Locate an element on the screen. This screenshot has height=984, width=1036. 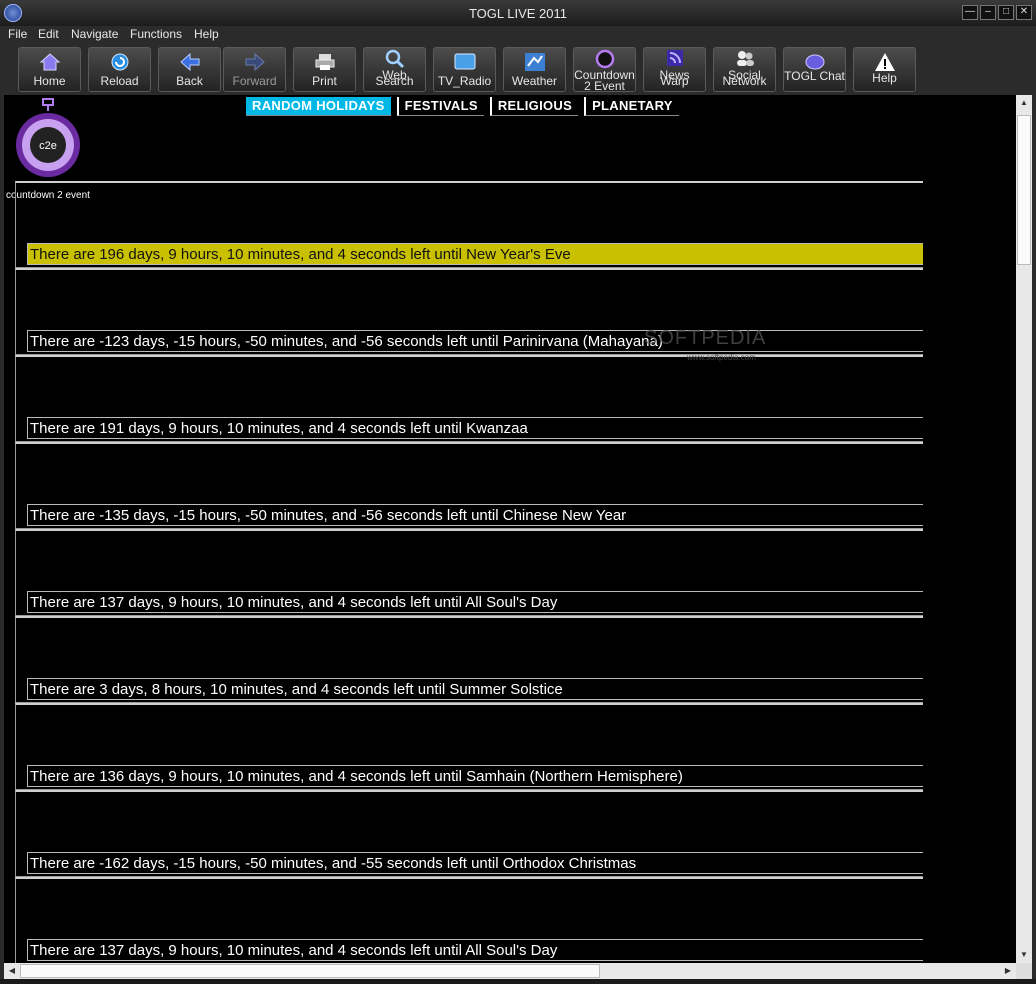
warning-icon is located at coordinates (884, 62).